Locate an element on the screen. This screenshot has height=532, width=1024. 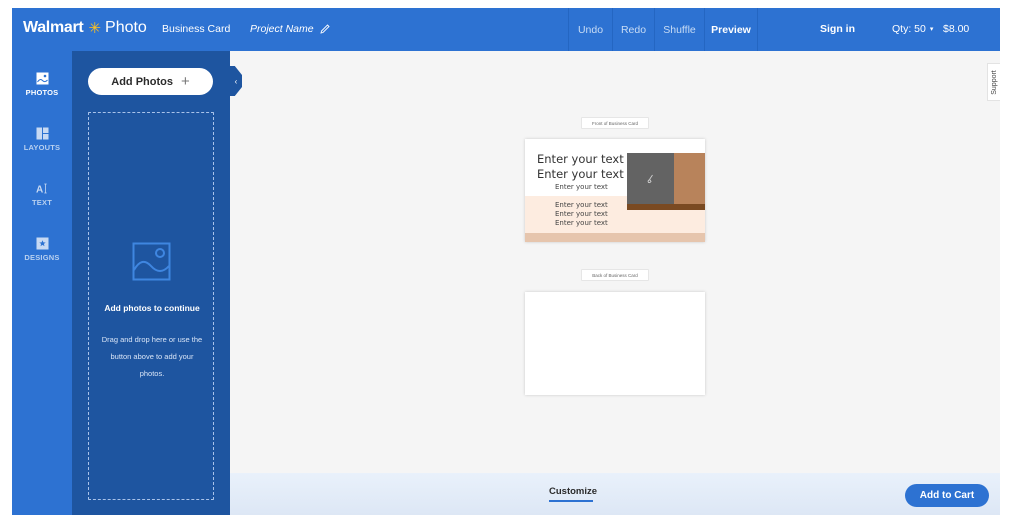
customize-tab: Customize is located at coordinates (573, 491).